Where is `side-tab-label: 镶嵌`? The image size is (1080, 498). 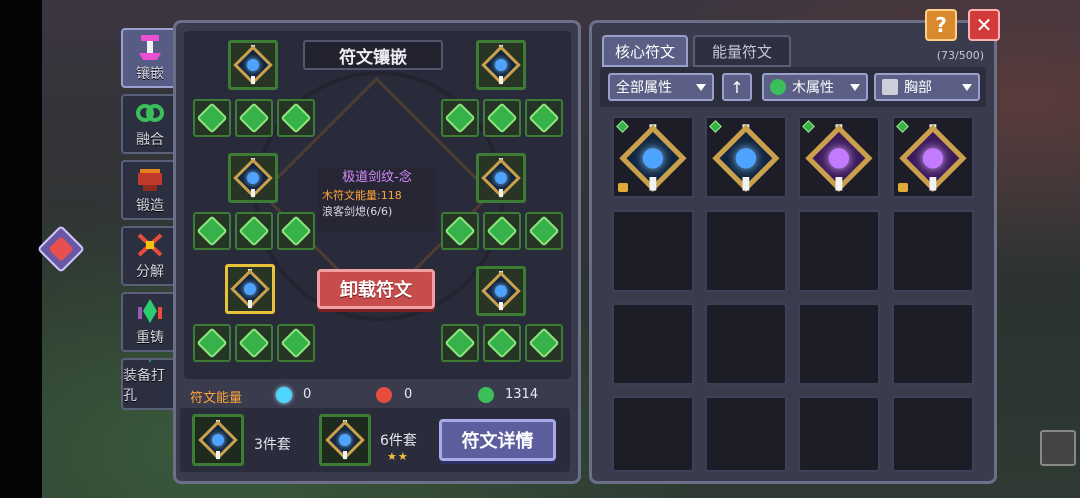 side-tab-label: 镶嵌 is located at coordinates (150, 74).